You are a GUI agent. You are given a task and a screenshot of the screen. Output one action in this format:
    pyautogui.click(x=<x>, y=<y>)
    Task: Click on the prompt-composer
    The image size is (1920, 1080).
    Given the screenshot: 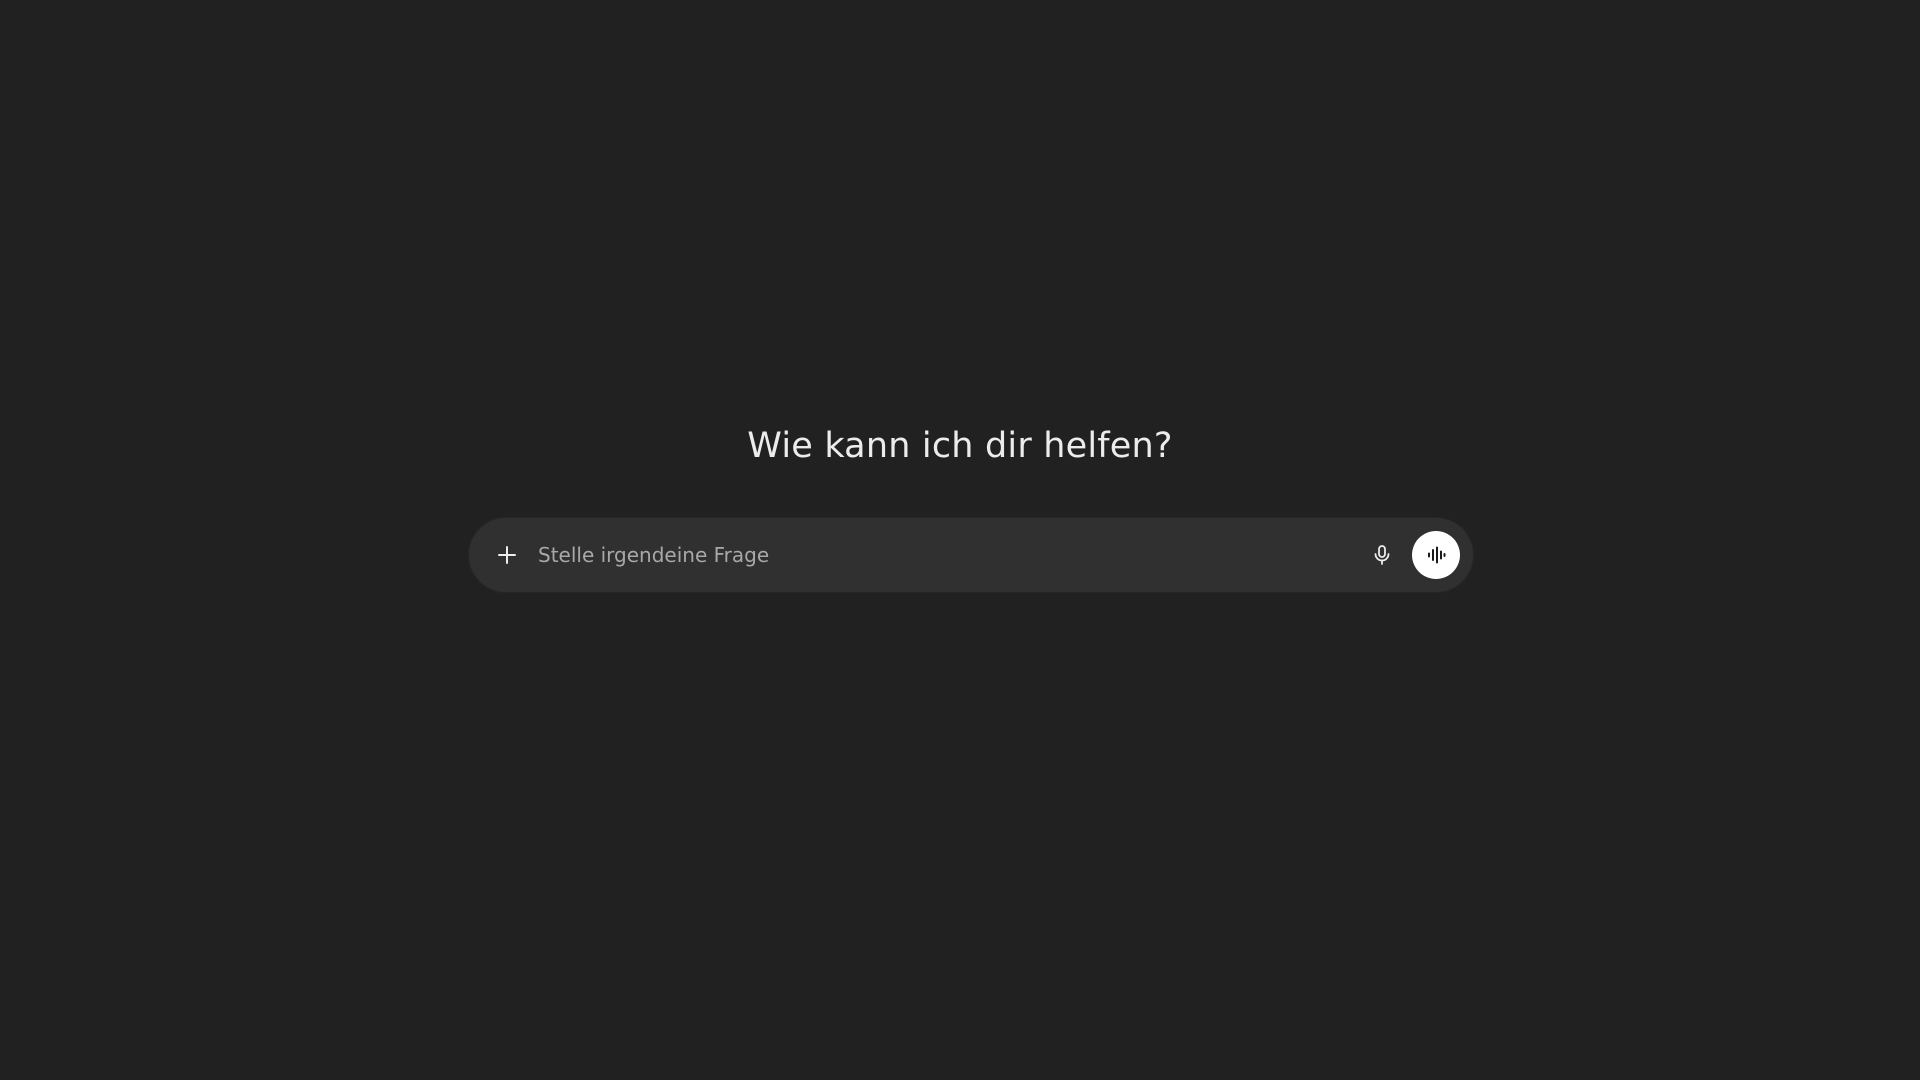 What is the action you would take?
    pyautogui.click(x=971, y=555)
    